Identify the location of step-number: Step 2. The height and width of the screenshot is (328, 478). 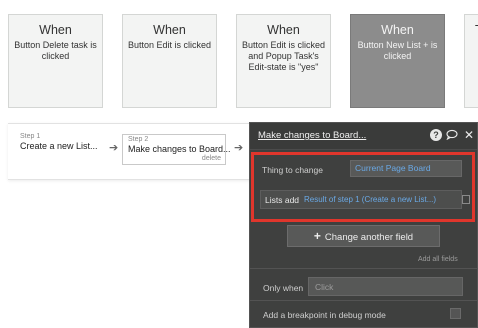
(138, 139).